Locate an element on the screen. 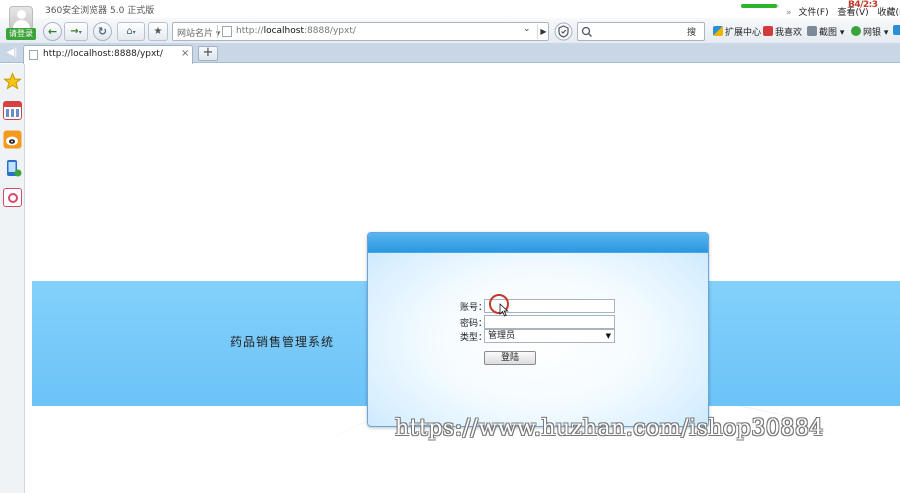  avatar-icon is located at coordinates (21, 18).